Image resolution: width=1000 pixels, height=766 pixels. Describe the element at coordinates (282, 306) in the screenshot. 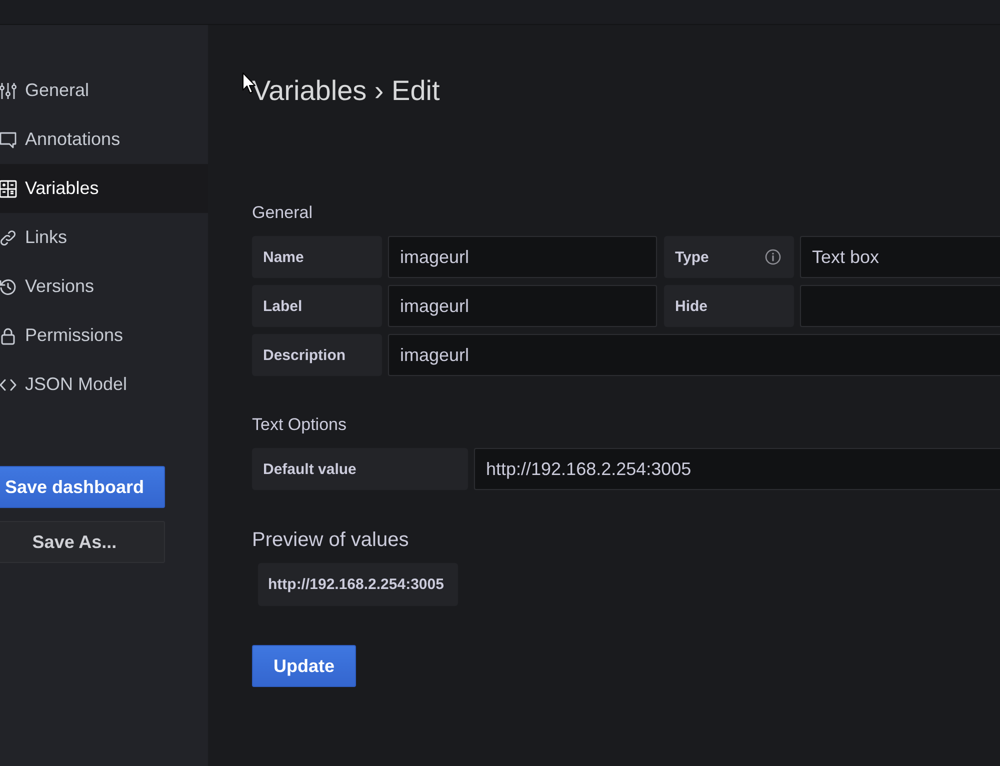

I see `label-text: Label` at that location.